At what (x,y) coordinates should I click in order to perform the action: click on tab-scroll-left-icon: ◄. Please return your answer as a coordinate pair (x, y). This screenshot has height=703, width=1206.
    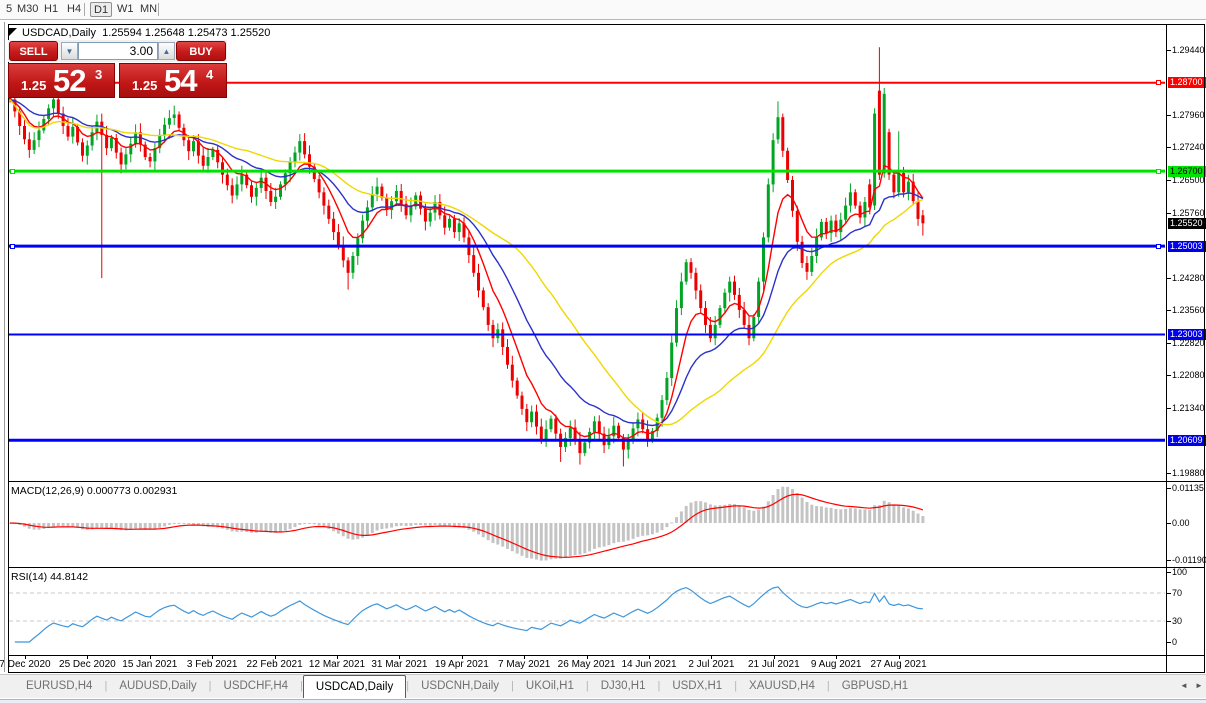
    Looking at the image, I should click on (1184, 685).